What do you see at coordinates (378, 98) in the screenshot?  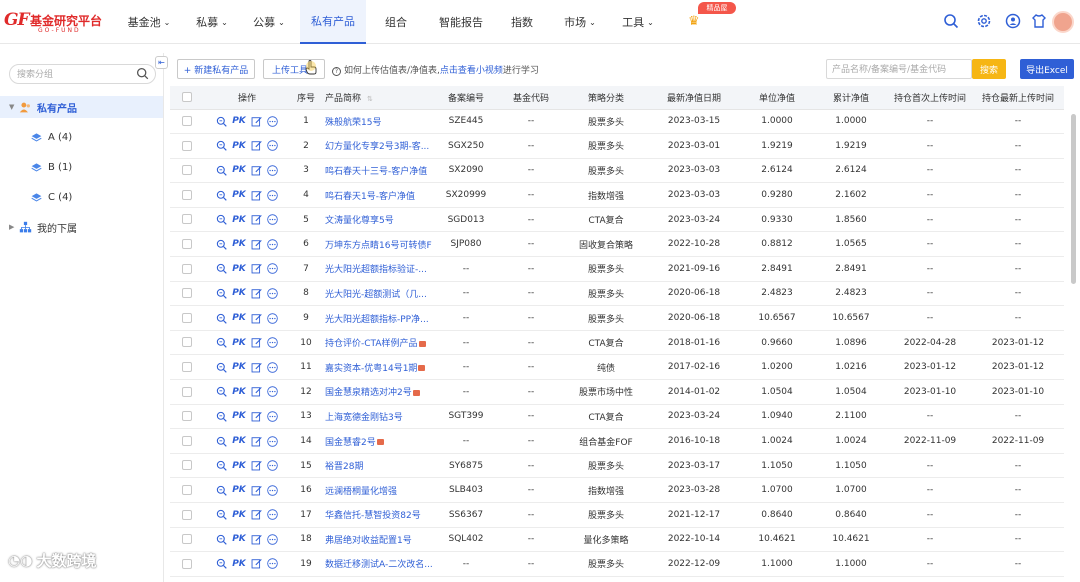 I see `column-header: 产品简称 ⇅` at bounding box center [378, 98].